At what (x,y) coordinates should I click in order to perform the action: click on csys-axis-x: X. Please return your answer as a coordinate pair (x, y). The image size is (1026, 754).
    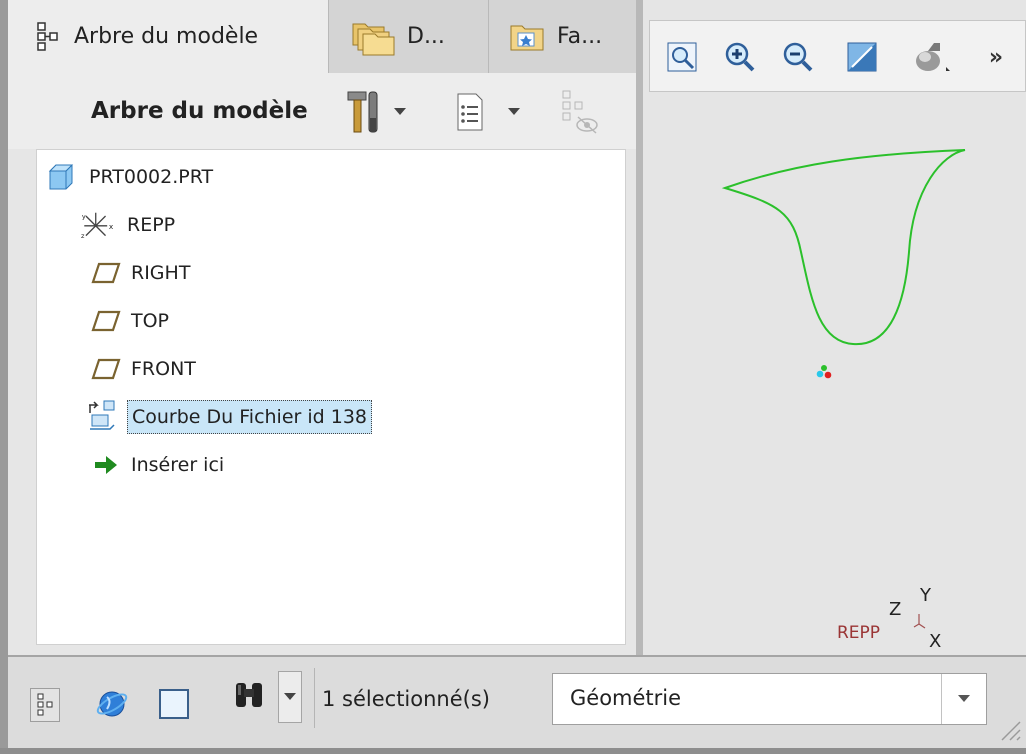
    Looking at the image, I should click on (935, 641).